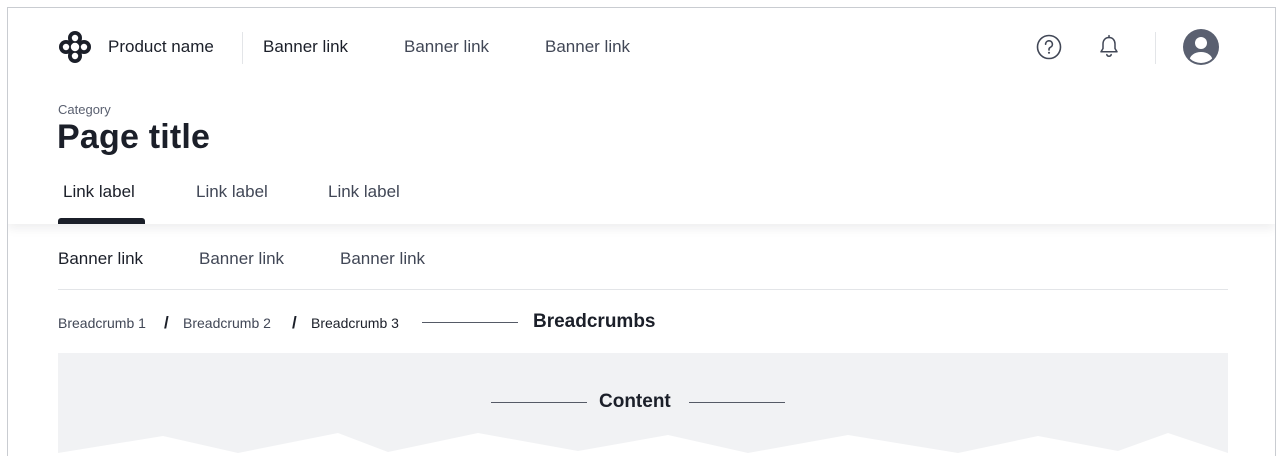 The width and height of the screenshot is (1283, 456). What do you see at coordinates (102, 323) in the screenshot?
I see `breadcrumb-item-1: Breadcrumb 1` at bounding box center [102, 323].